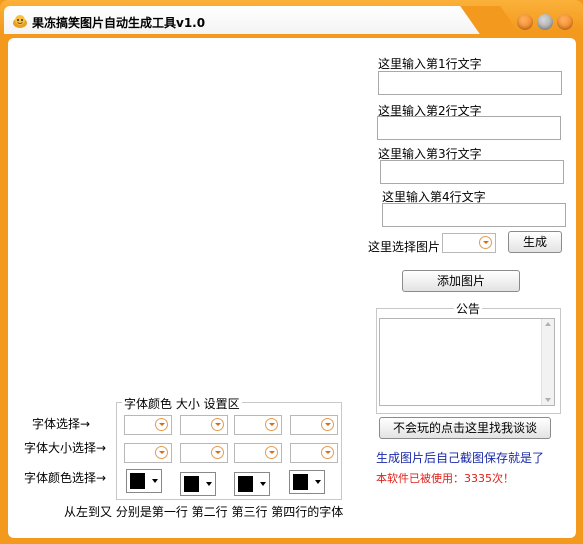  I want to click on usage-count-text: 本软件已被使用：3335次！, so click(445, 478).